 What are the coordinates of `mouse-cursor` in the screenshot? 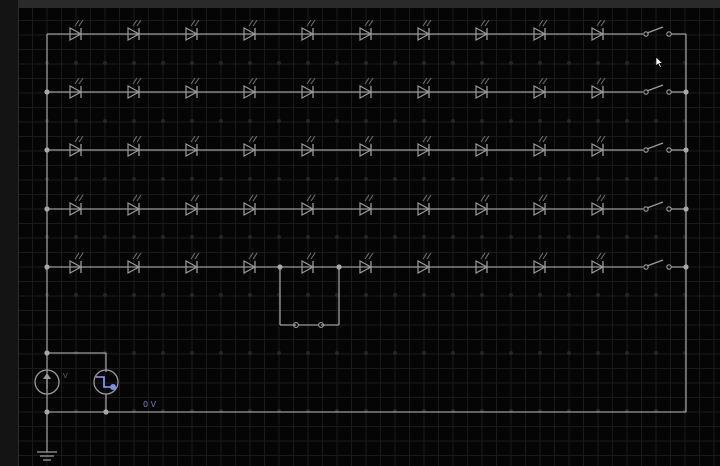 It's located at (659, 62).